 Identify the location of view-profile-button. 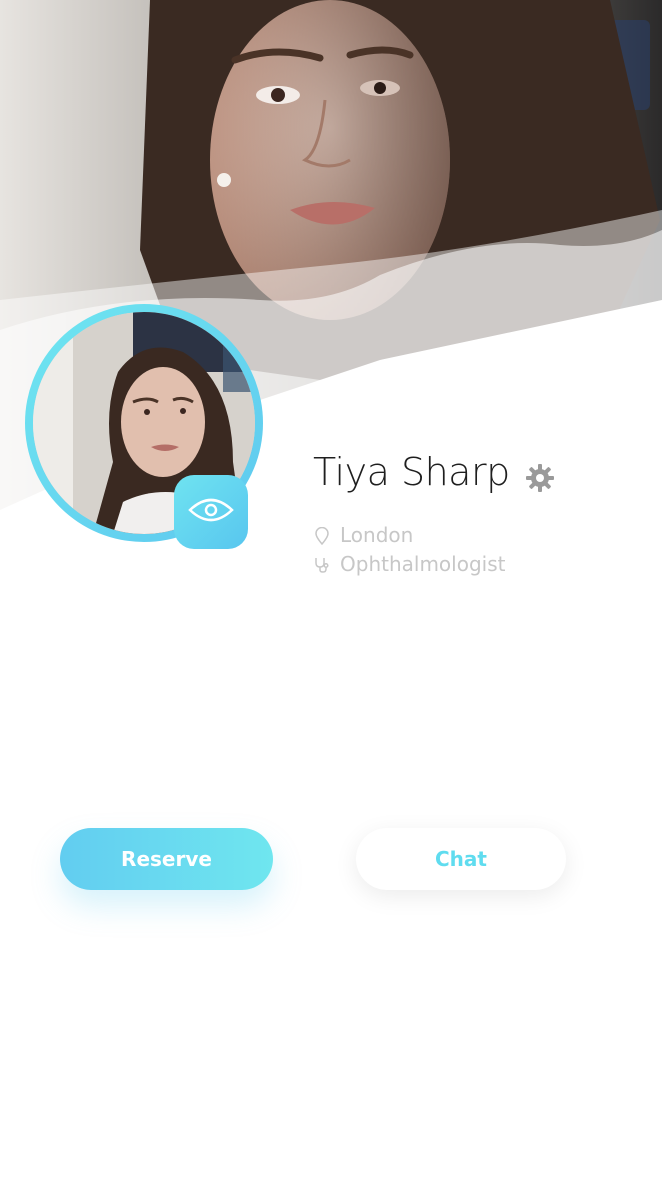
(211, 512).